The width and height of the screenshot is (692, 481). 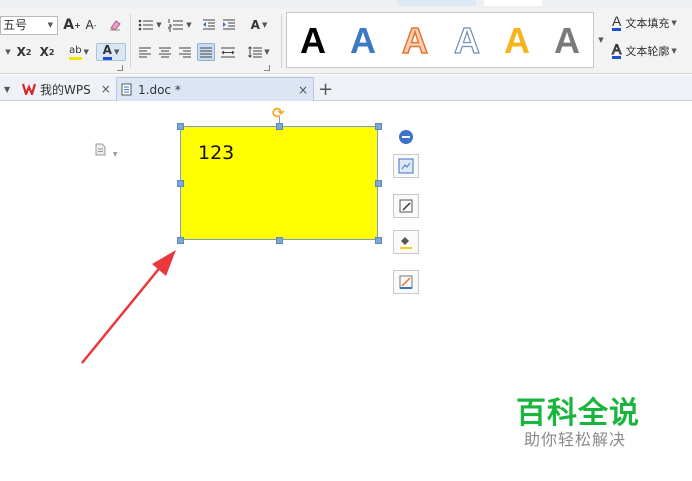 I want to click on paragraph-dialog-launcher, so click(x=267, y=68).